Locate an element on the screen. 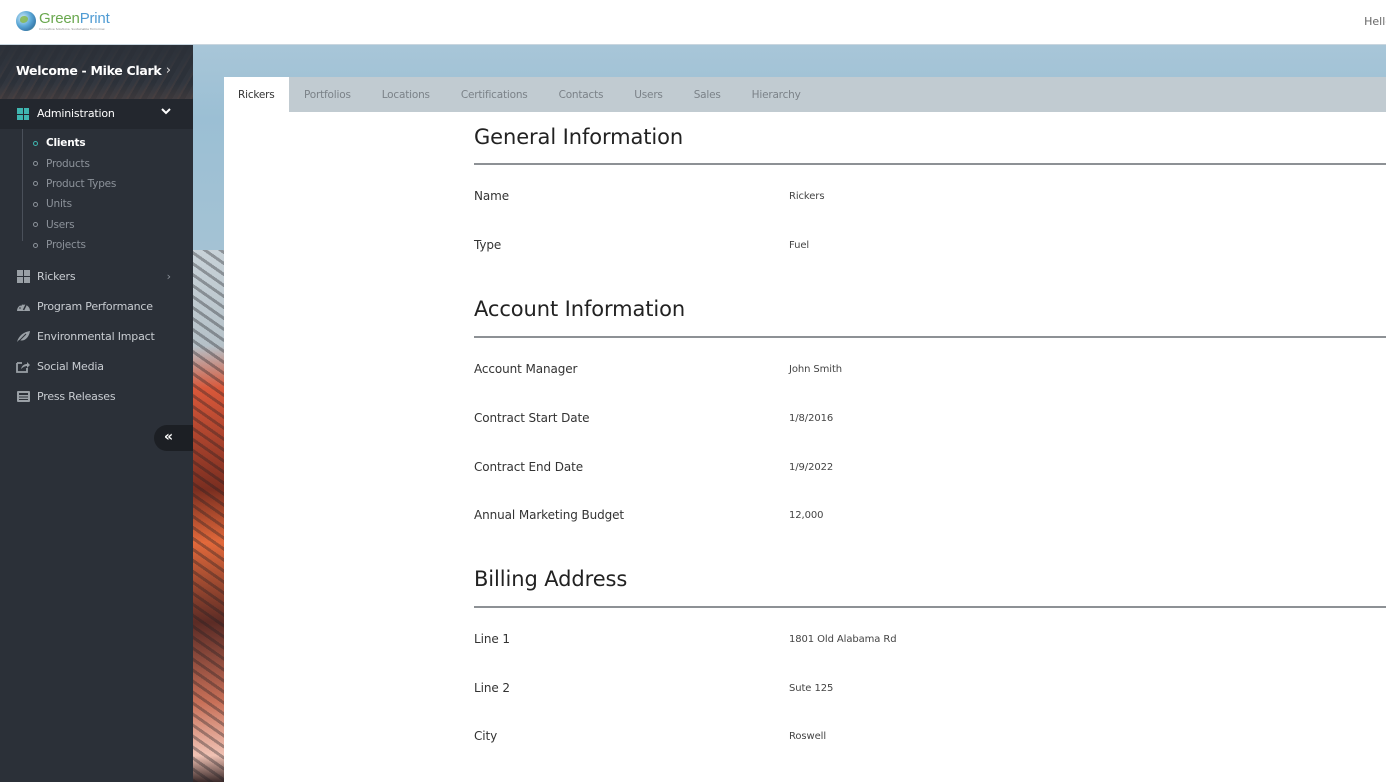 Image resolution: width=1386 pixels, height=782 pixels. sidebar-subitem-label: Projects is located at coordinates (66, 245).